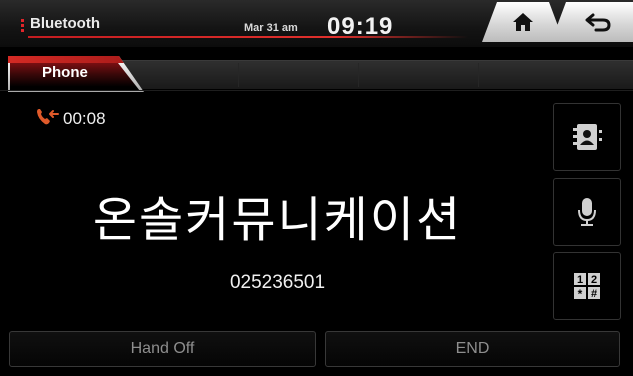 Image resolution: width=633 pixels, height=376 pixels. What do you see at coordinates (316, 90) in the screenshot?
I see `divider` at bounding box center [316, 90].